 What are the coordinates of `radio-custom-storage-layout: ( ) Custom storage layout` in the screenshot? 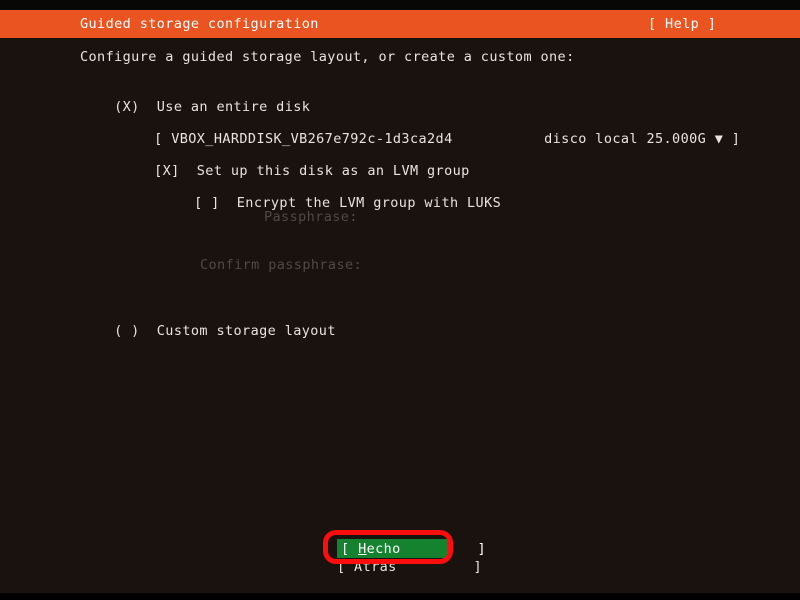 It's located at (208, 331).